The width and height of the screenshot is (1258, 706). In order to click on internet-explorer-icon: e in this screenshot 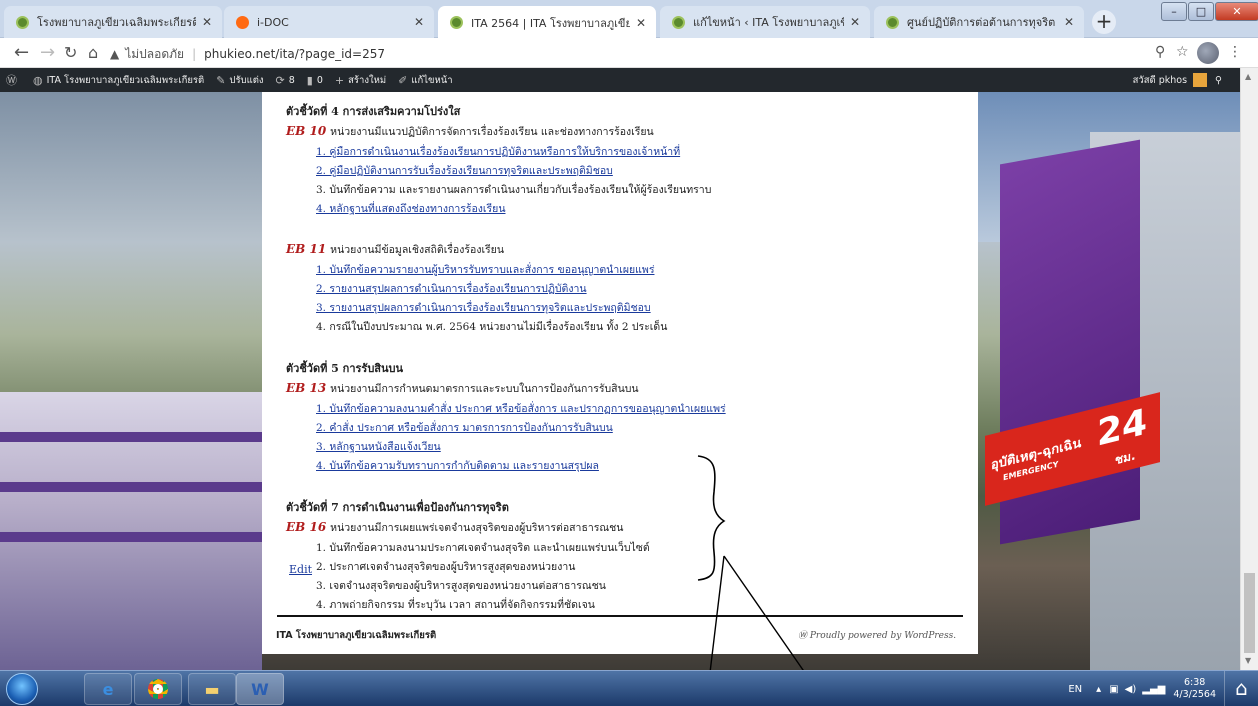, I will do `click(108, 689)`.